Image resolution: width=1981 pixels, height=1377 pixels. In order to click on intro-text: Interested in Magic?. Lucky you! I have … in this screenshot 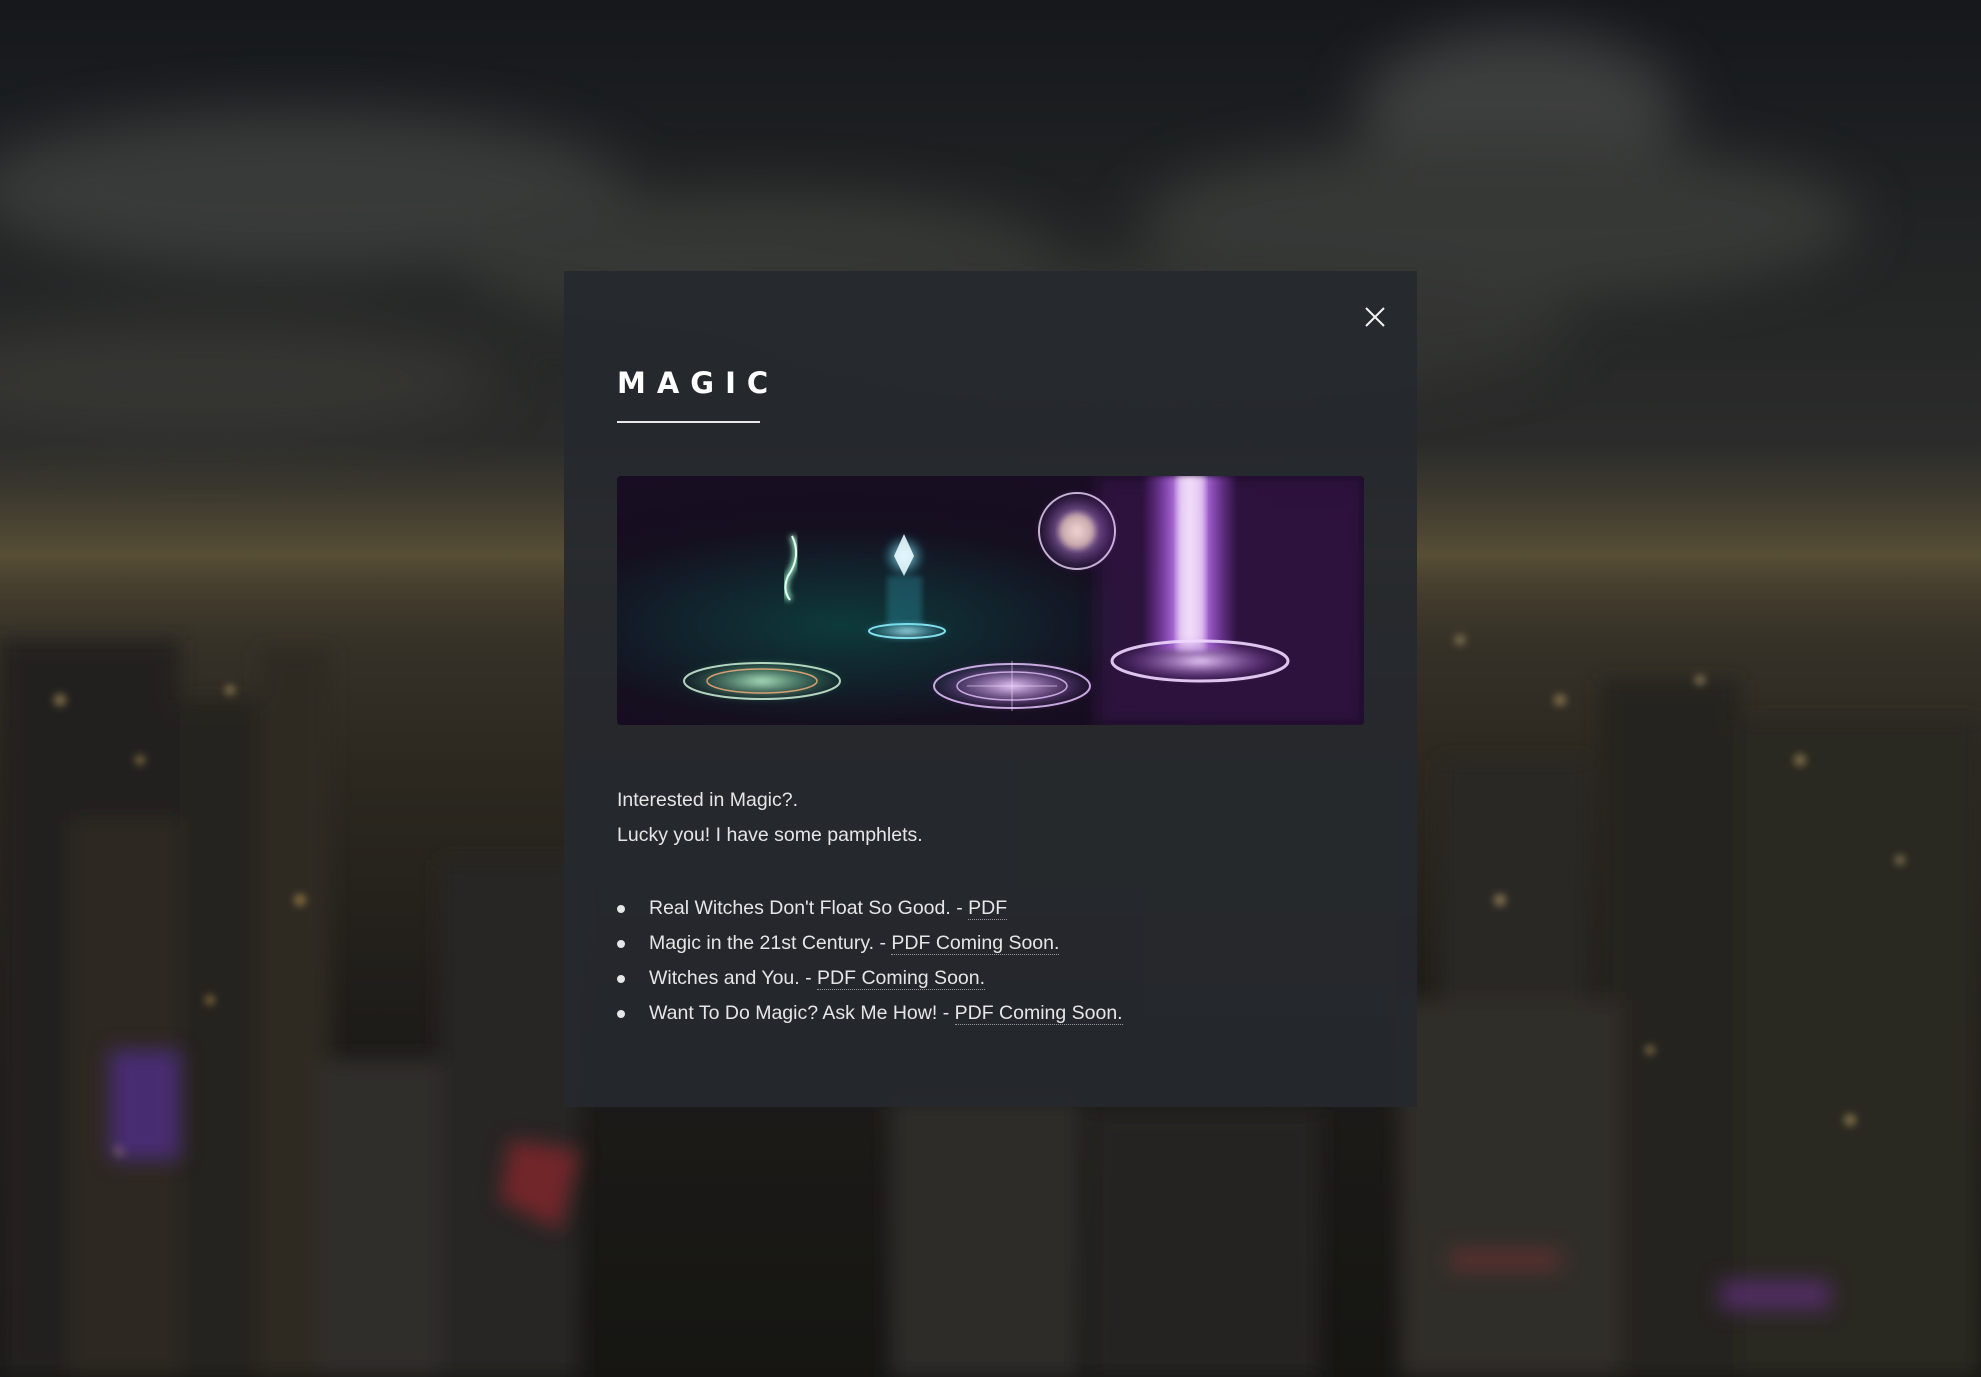, I will do `click(770, 818)`.